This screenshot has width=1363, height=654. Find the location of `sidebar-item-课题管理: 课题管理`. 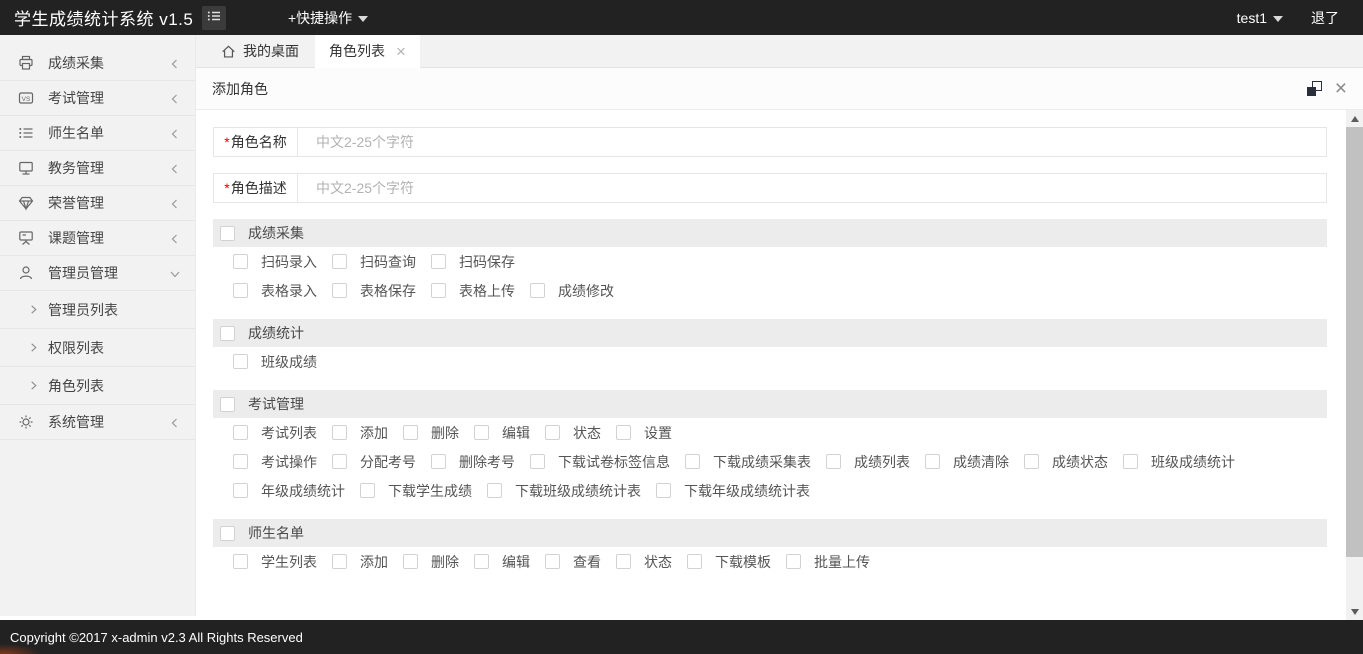

sidebar-item-课题管理: 课题管理 is located at coordinates (97, 238).